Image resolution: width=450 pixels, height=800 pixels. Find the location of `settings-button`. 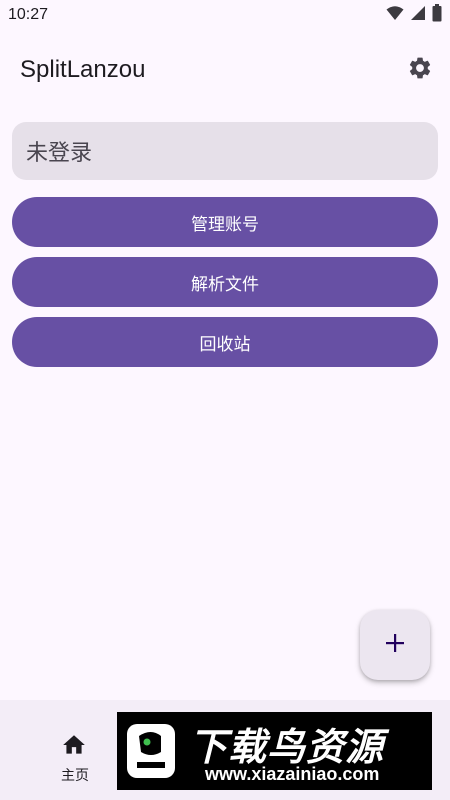

settings-button is located at coordinates (420, 70).